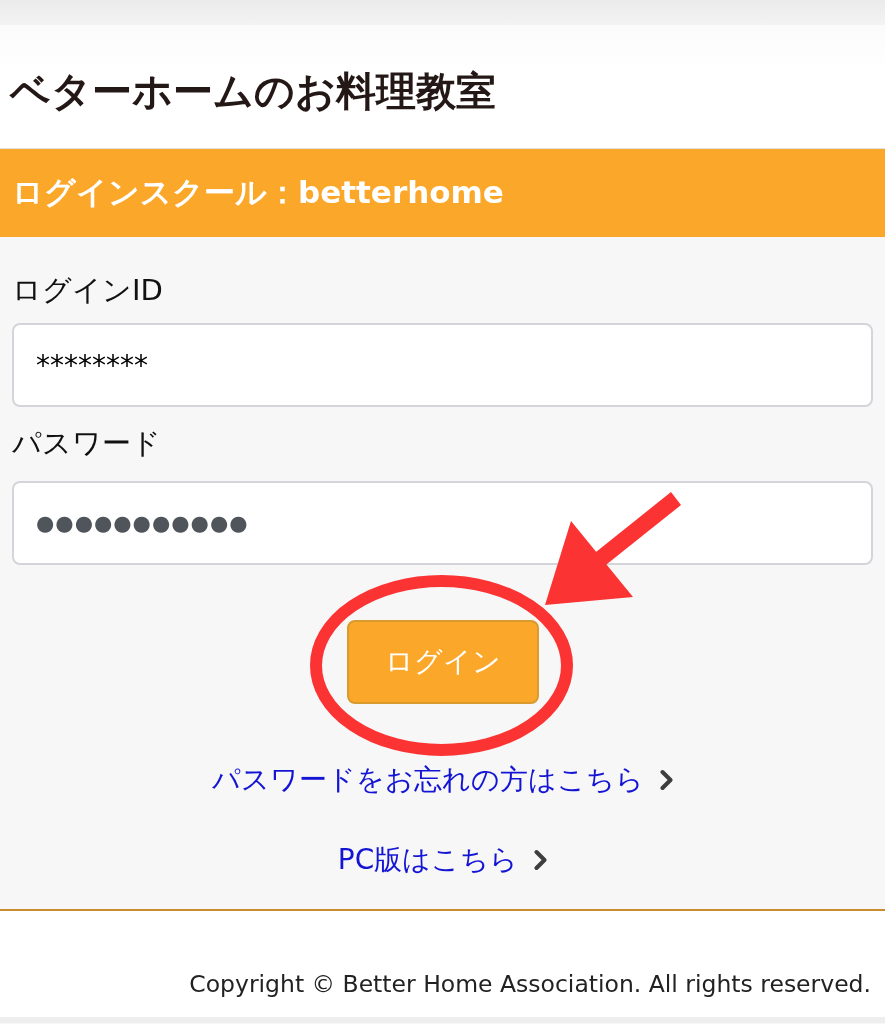 This screenshot has height=1024, width=885. Describe the element at coordinates (253, 91) in the screenshot. I see `site-logo: ベターホームのお料理教室` at that location.